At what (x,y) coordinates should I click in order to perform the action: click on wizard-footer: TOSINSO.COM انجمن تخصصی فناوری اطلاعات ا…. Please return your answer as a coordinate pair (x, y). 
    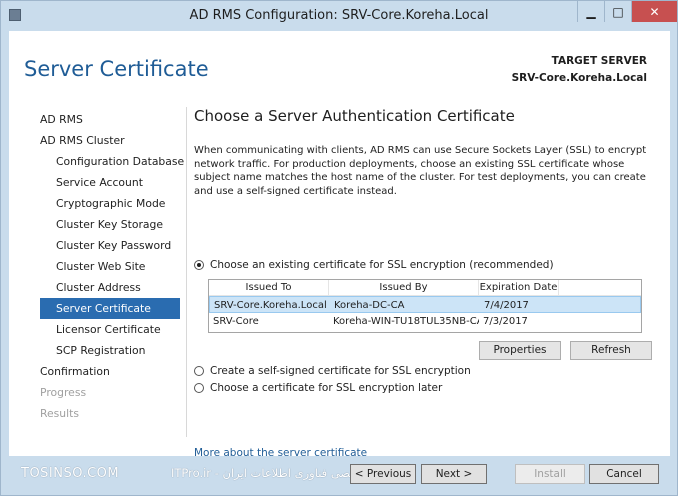
    Looking at the image, I should click on (339, 473).